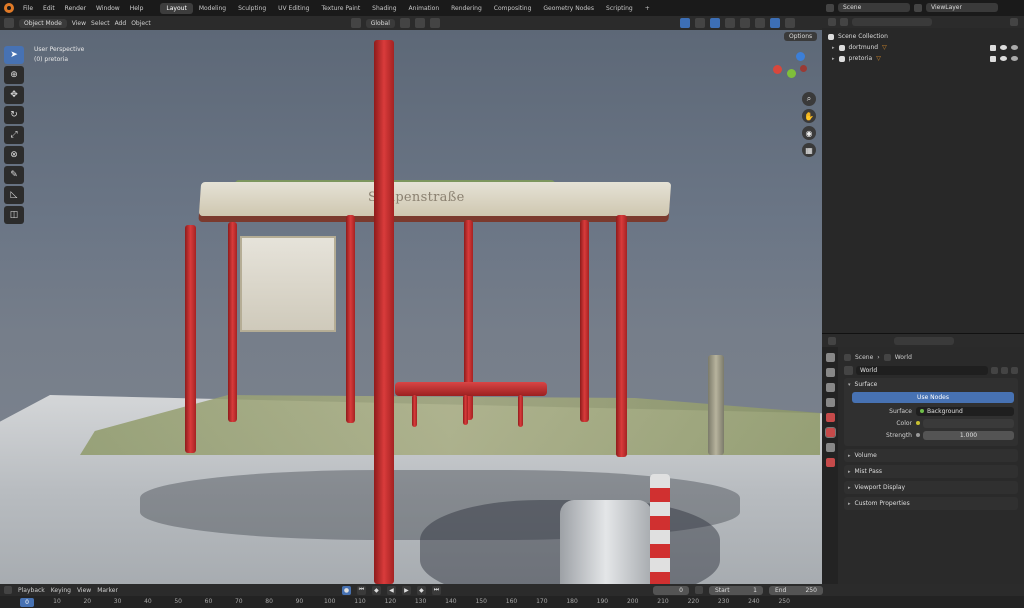 This screenshot has width=1024, height=608. What do you see at coordinates (513, 8) in the screenshot?
I see `tab-compositing: Compositing` at bounding box center [513, 8].